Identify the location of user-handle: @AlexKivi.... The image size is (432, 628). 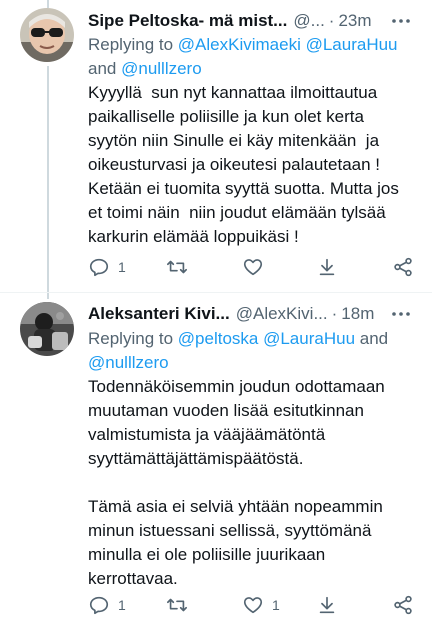
(282, 314).